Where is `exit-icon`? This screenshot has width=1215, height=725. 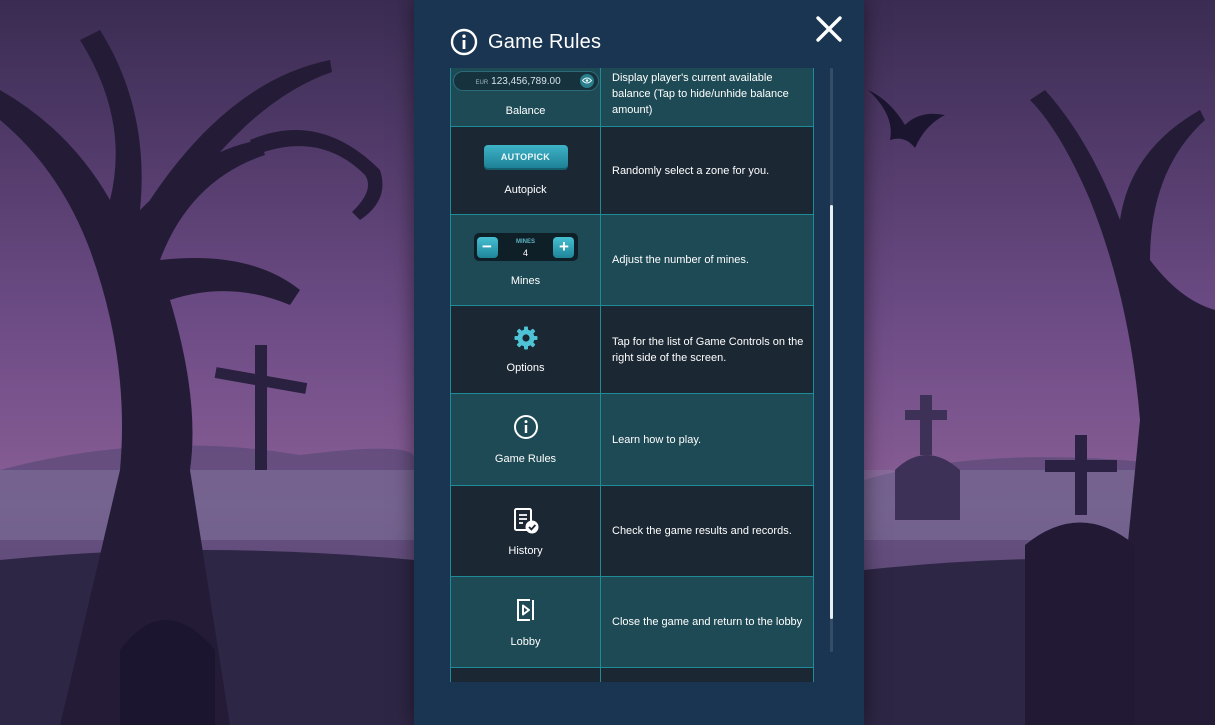 exit-icon is located at coordinates (525, 609).